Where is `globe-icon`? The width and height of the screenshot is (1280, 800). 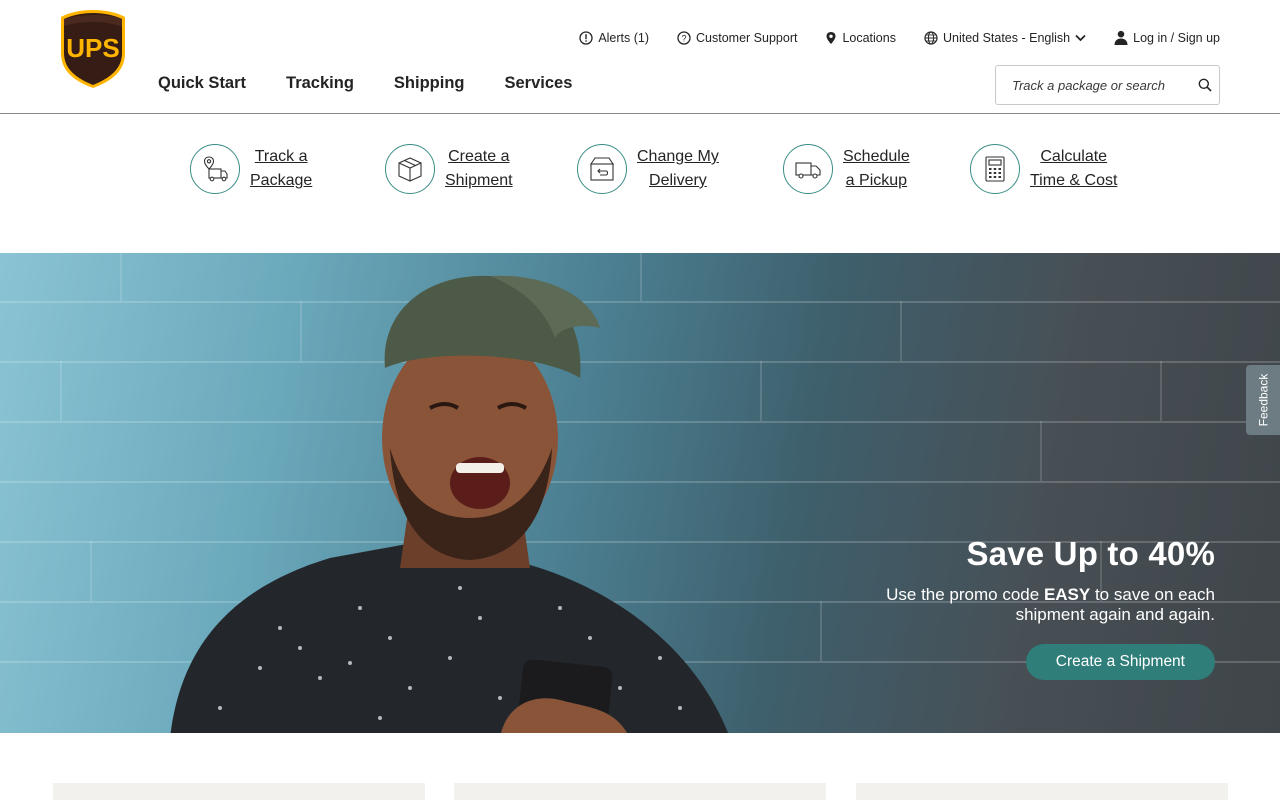
globe-icon is located at coordinates (931, 37).